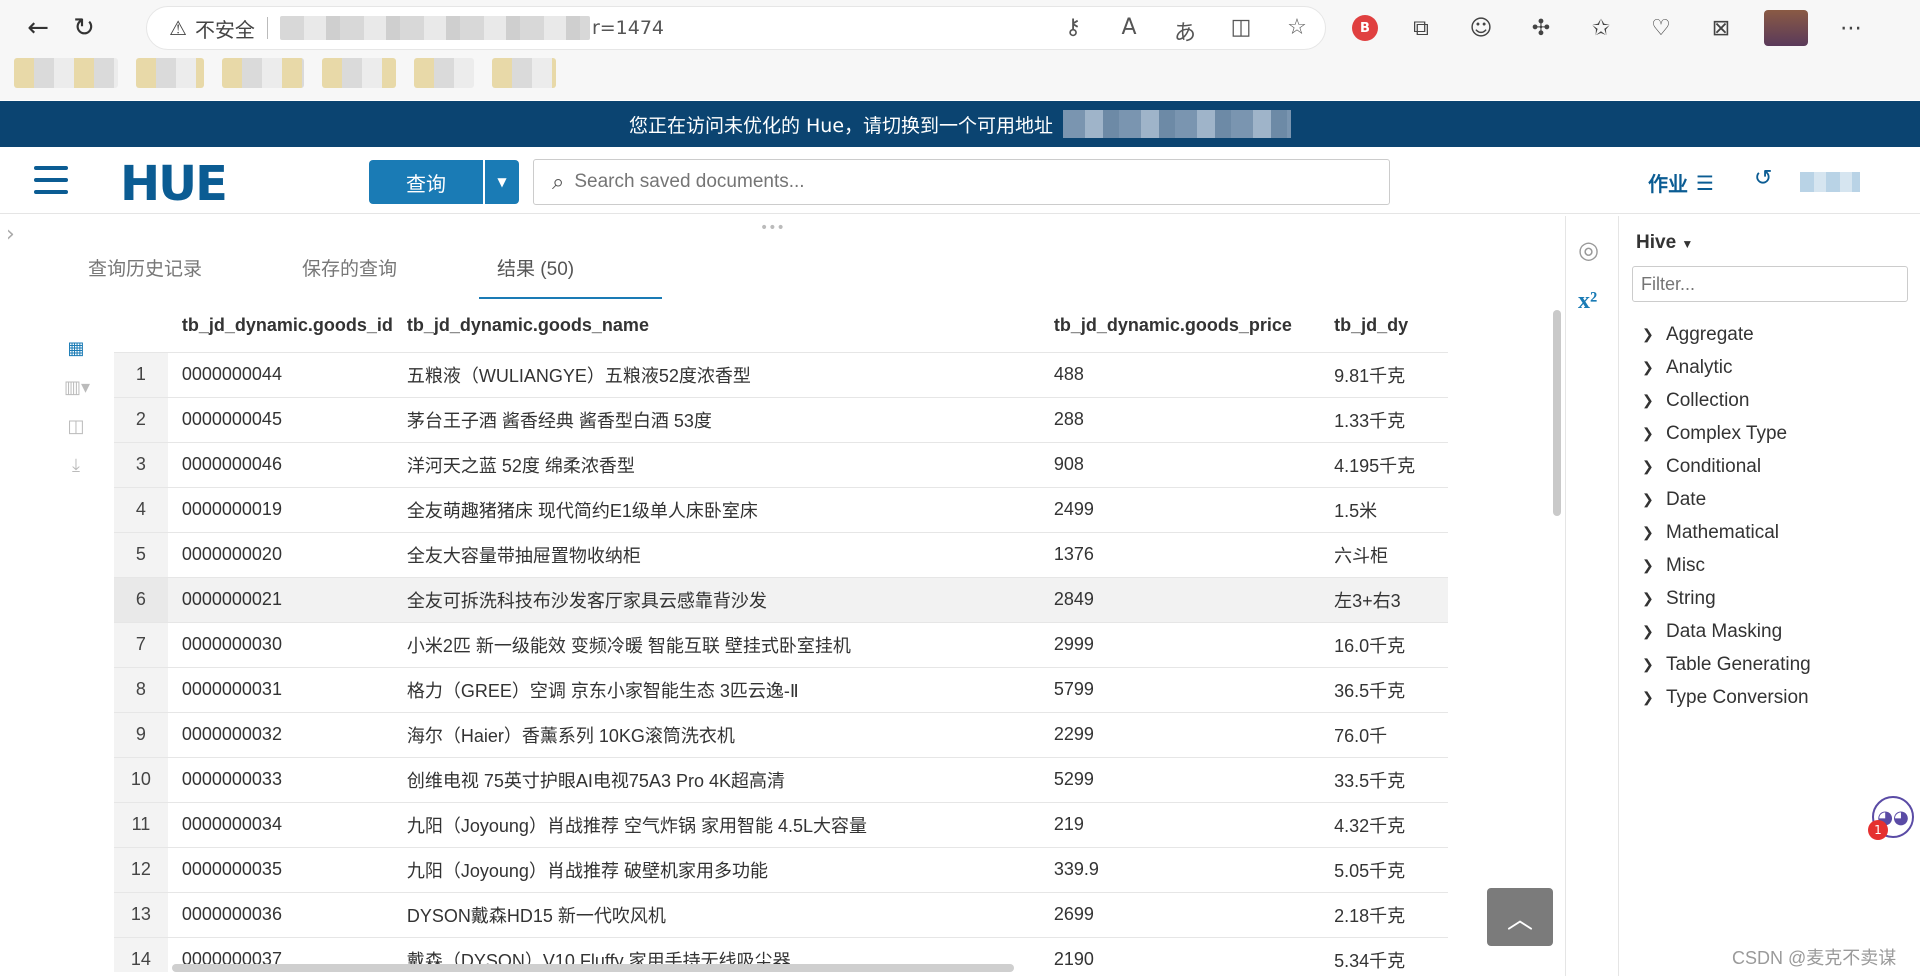 The image size is (1920, 976). I want to click on jobs-button: 作业 ☰, so click(1681, 182).